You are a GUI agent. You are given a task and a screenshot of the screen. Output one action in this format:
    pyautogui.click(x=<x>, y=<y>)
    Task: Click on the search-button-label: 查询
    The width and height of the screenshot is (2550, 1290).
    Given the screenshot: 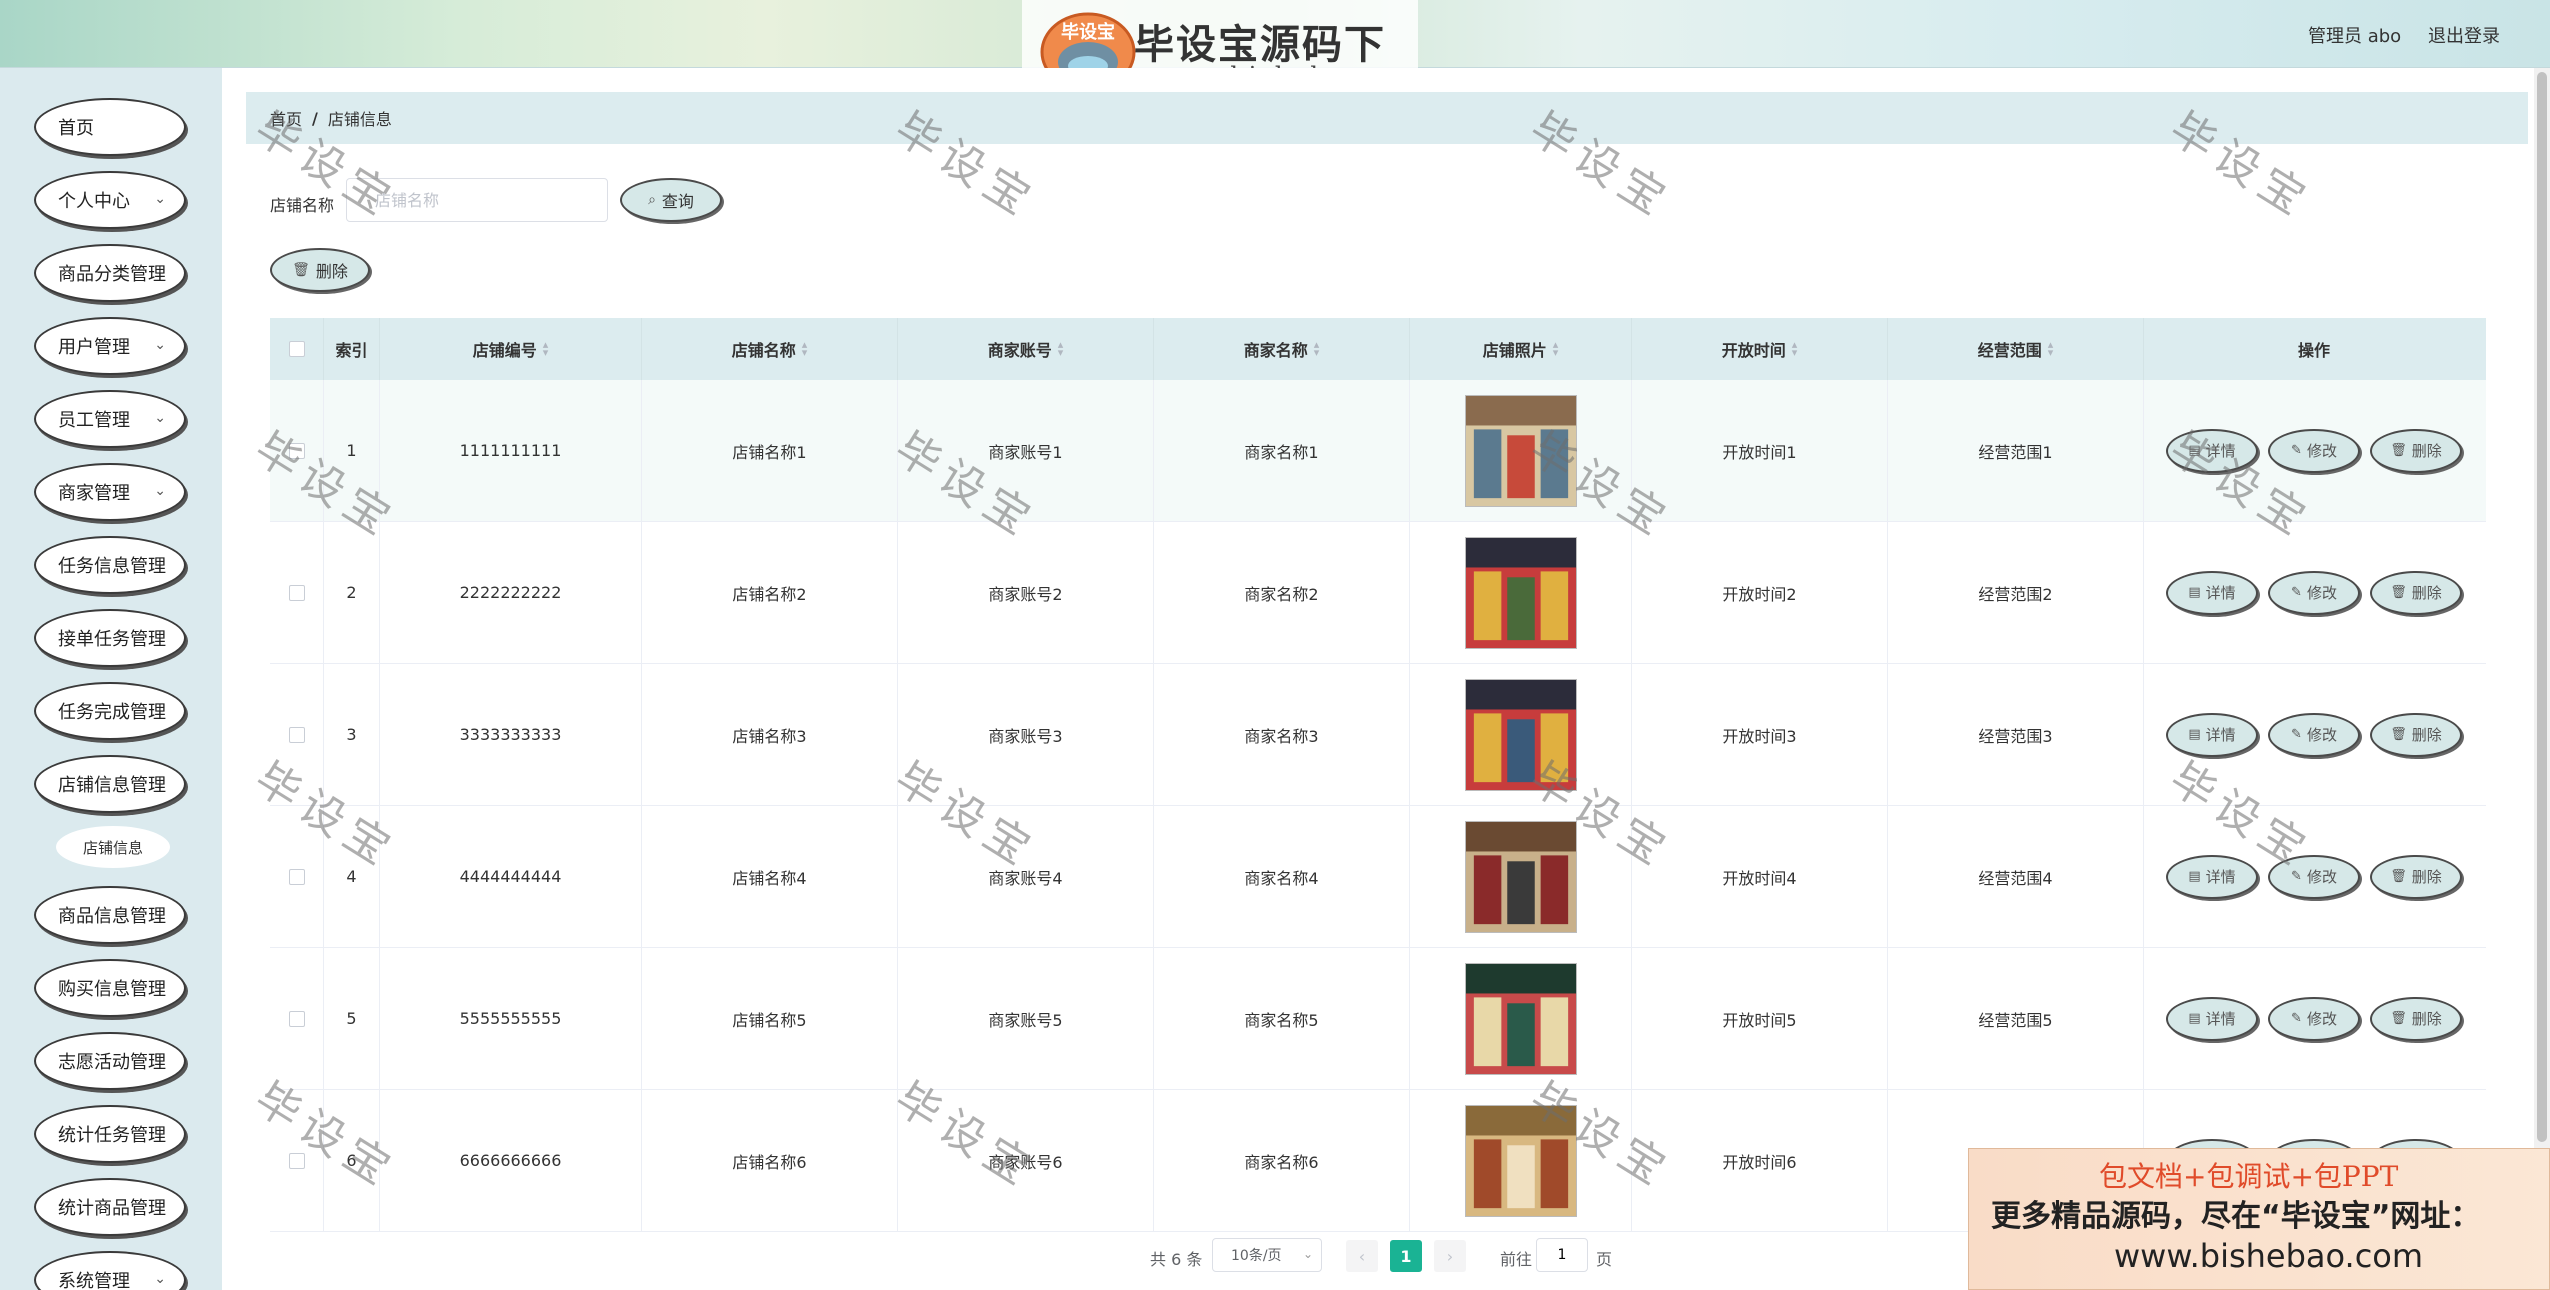 What is the action you would take?
    pyautogui.click(x=677, y=201)
    